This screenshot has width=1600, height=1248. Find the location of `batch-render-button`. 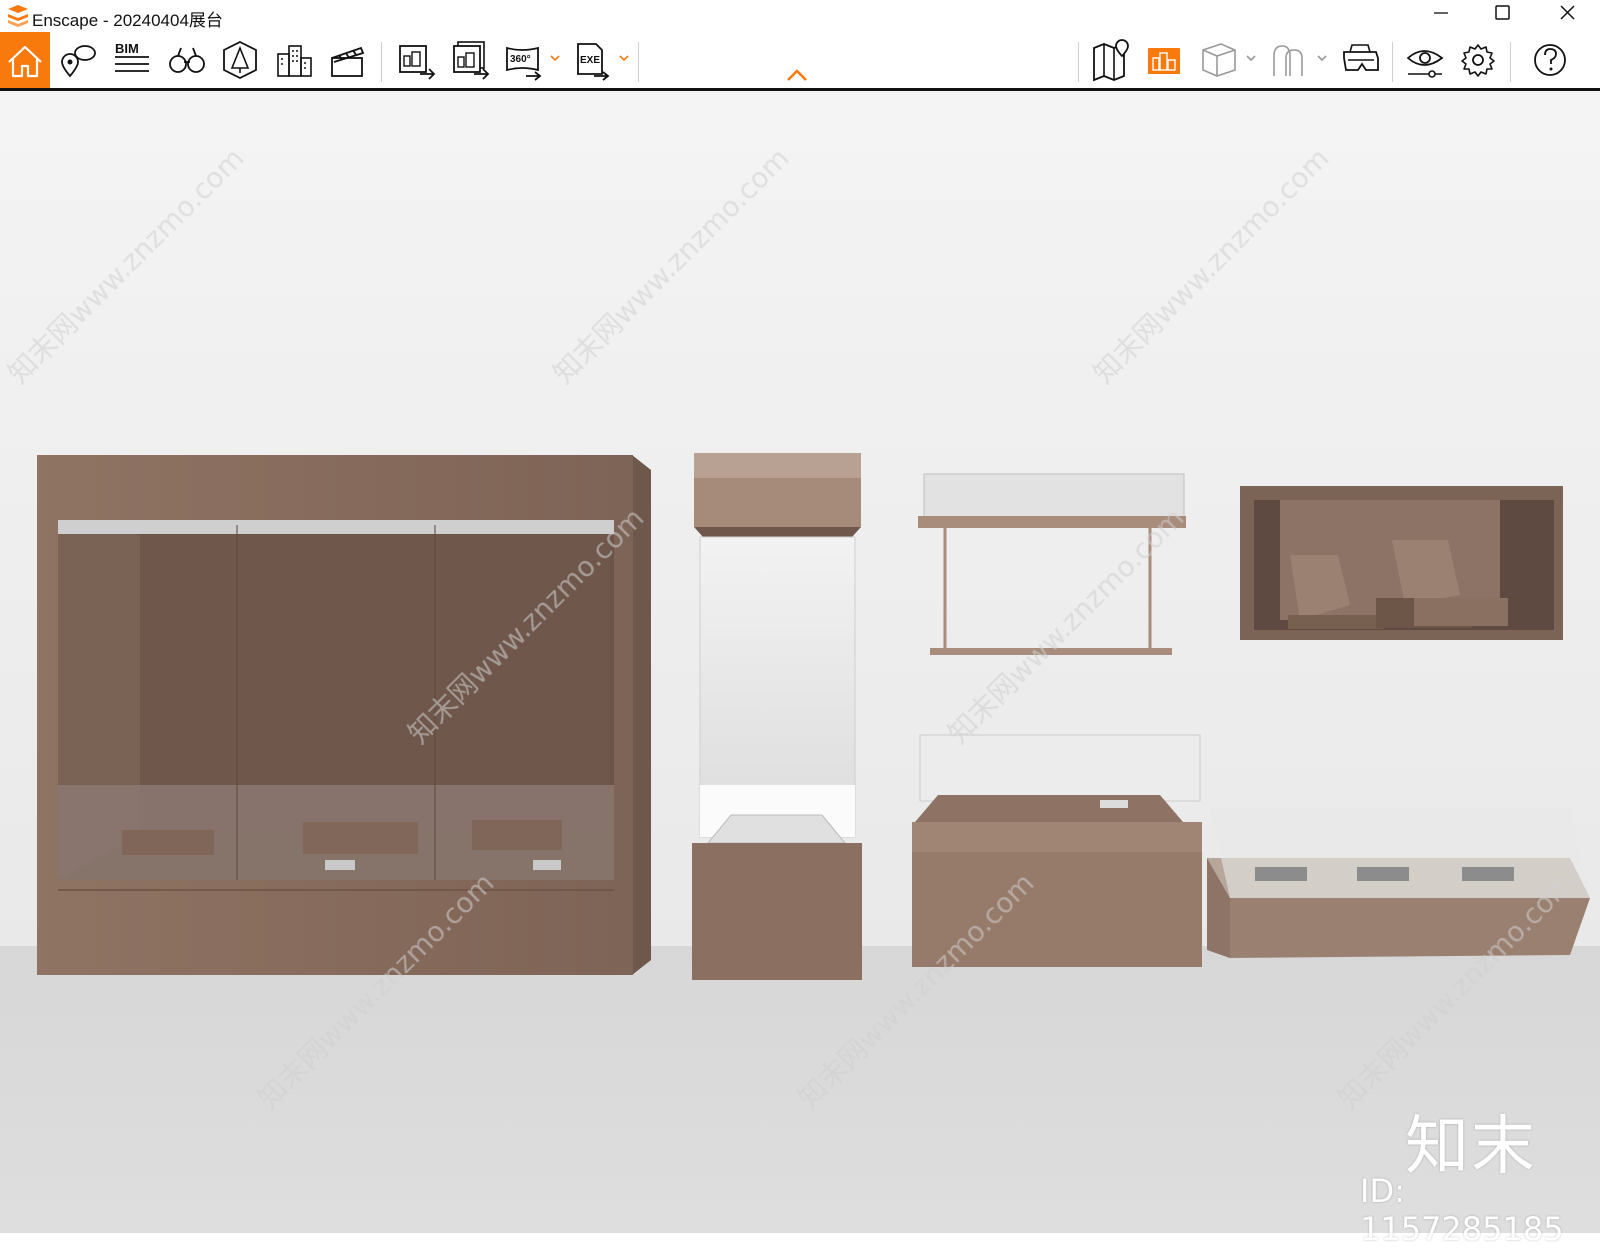

batch-render-button is located at coordinates (470, 60).